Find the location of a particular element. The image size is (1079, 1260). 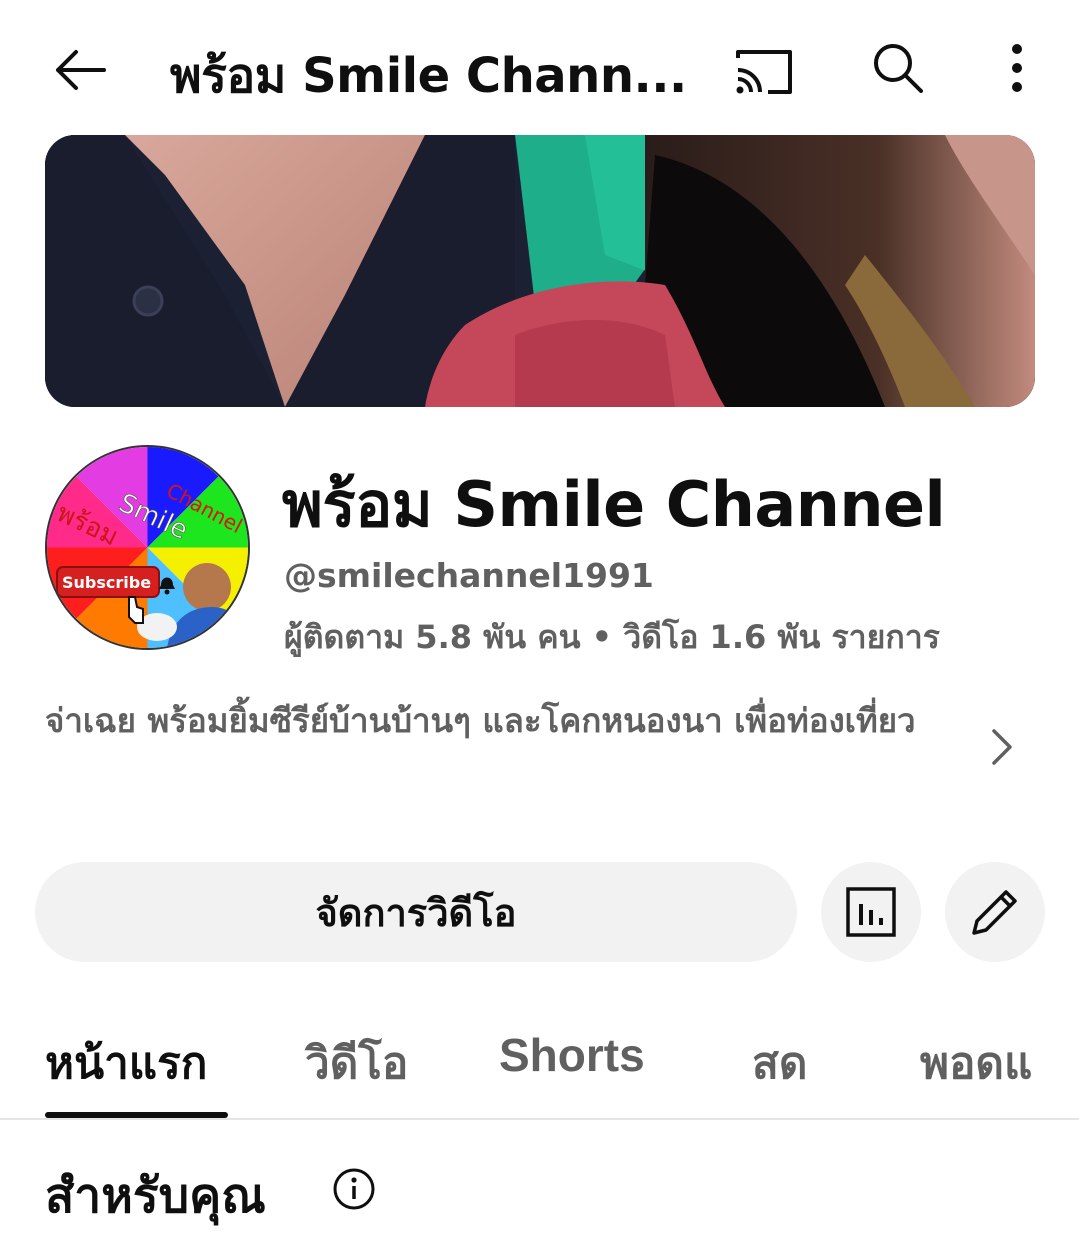

avatar-subscribe-text: Subscribe is located at coordinates (106, 582).